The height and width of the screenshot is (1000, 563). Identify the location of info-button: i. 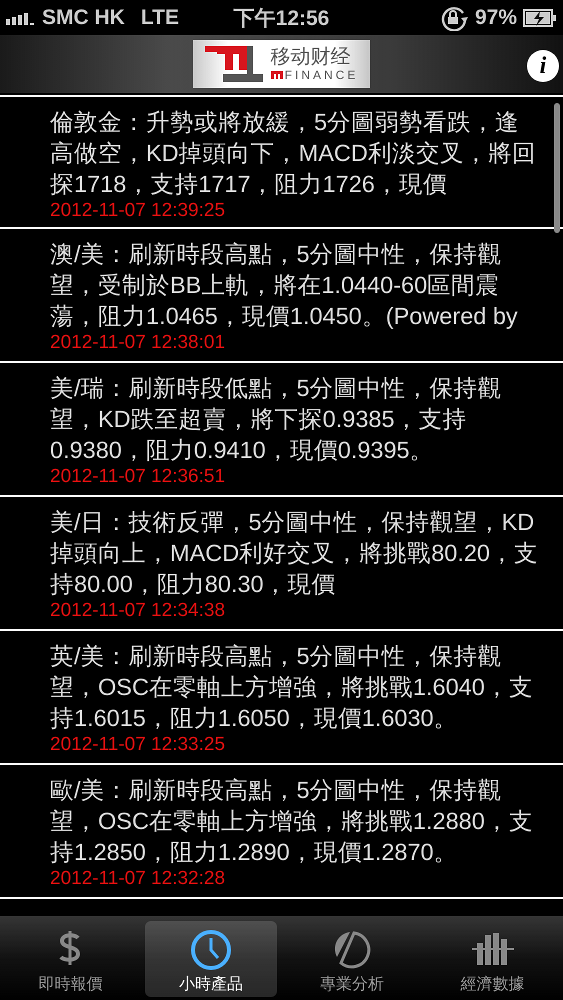
(543, 66).